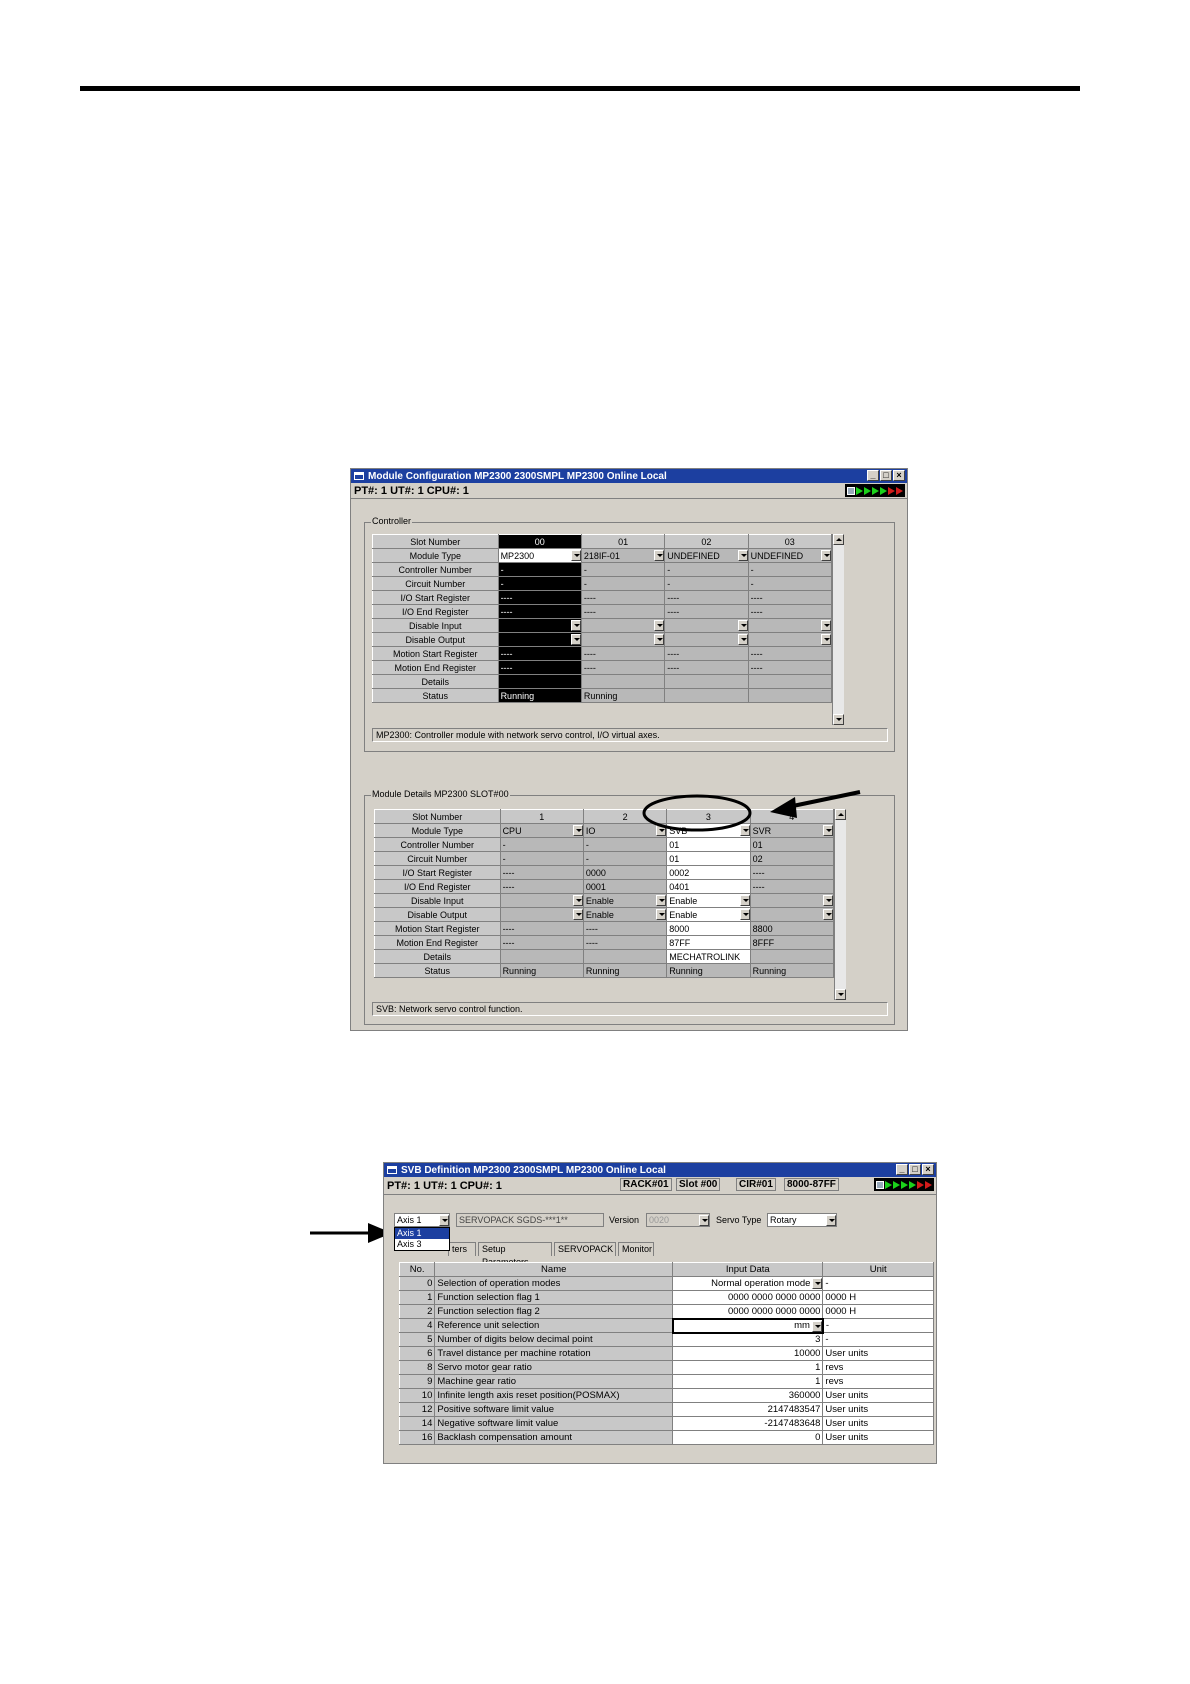 Image resolution: width=1190 pixels, height=1684 pixels. Describe the element at coordinates (886, 475) in the screenshot. I see `maximize-button: □` at that location.